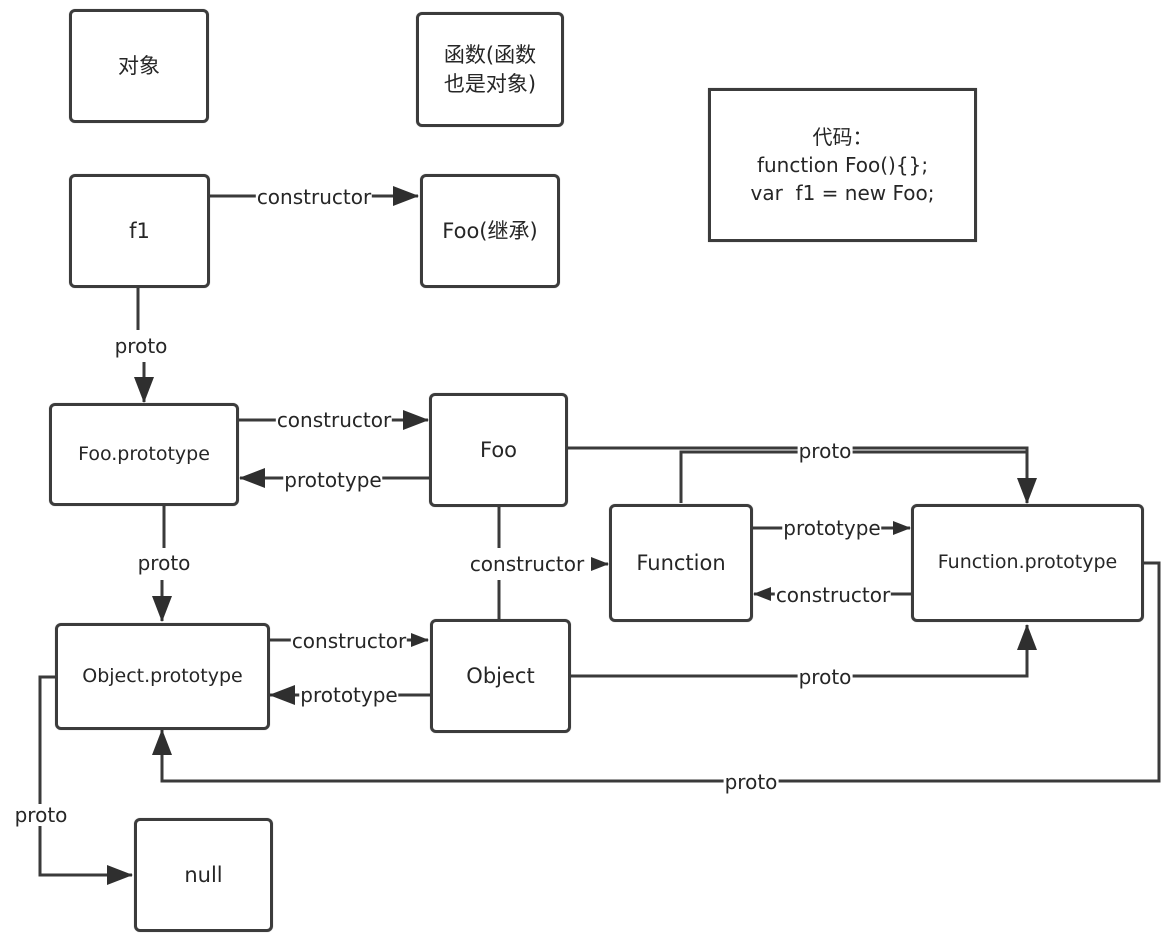 This screenshot has height=944, width=1176. What do you see at coordinates (490, 69) in the screenshot?
I see `legend-function-node: 函数(函数 也是对象)` at bounding box center [490, 69].